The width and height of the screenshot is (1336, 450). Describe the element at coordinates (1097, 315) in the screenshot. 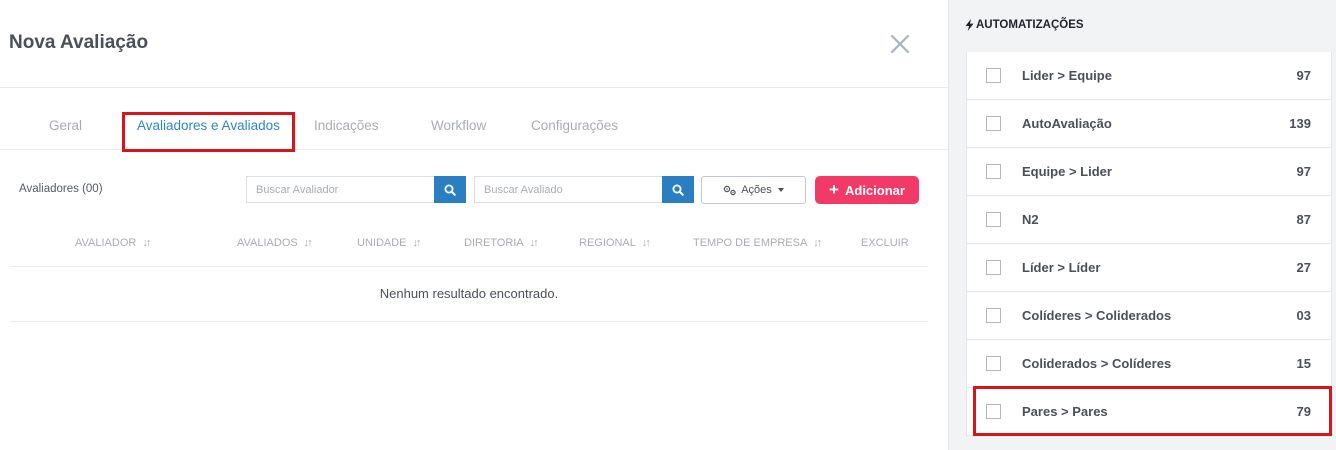

I see `automation-label: Colíderes > Coliderados` at that location.